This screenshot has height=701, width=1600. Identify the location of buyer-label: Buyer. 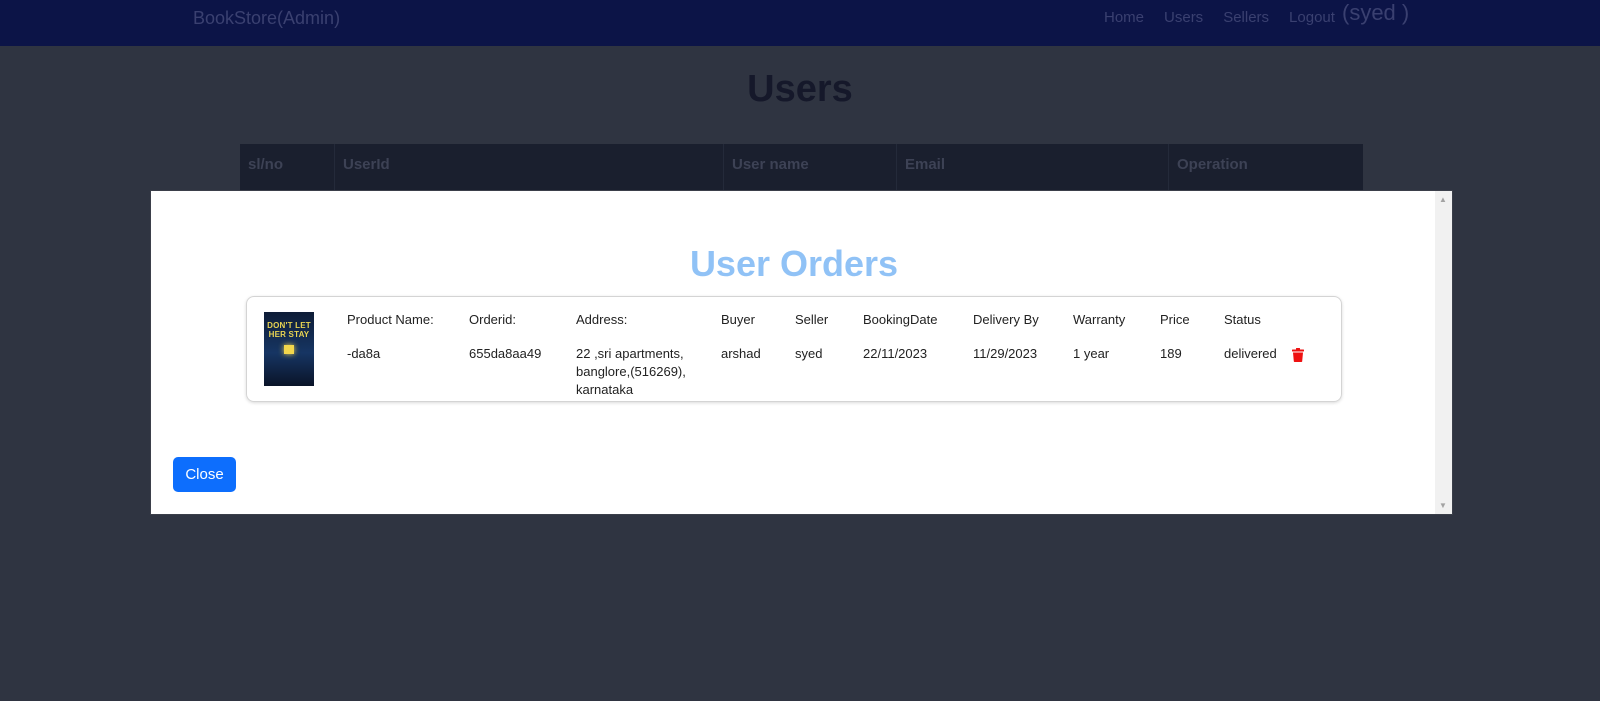
(738, 319).